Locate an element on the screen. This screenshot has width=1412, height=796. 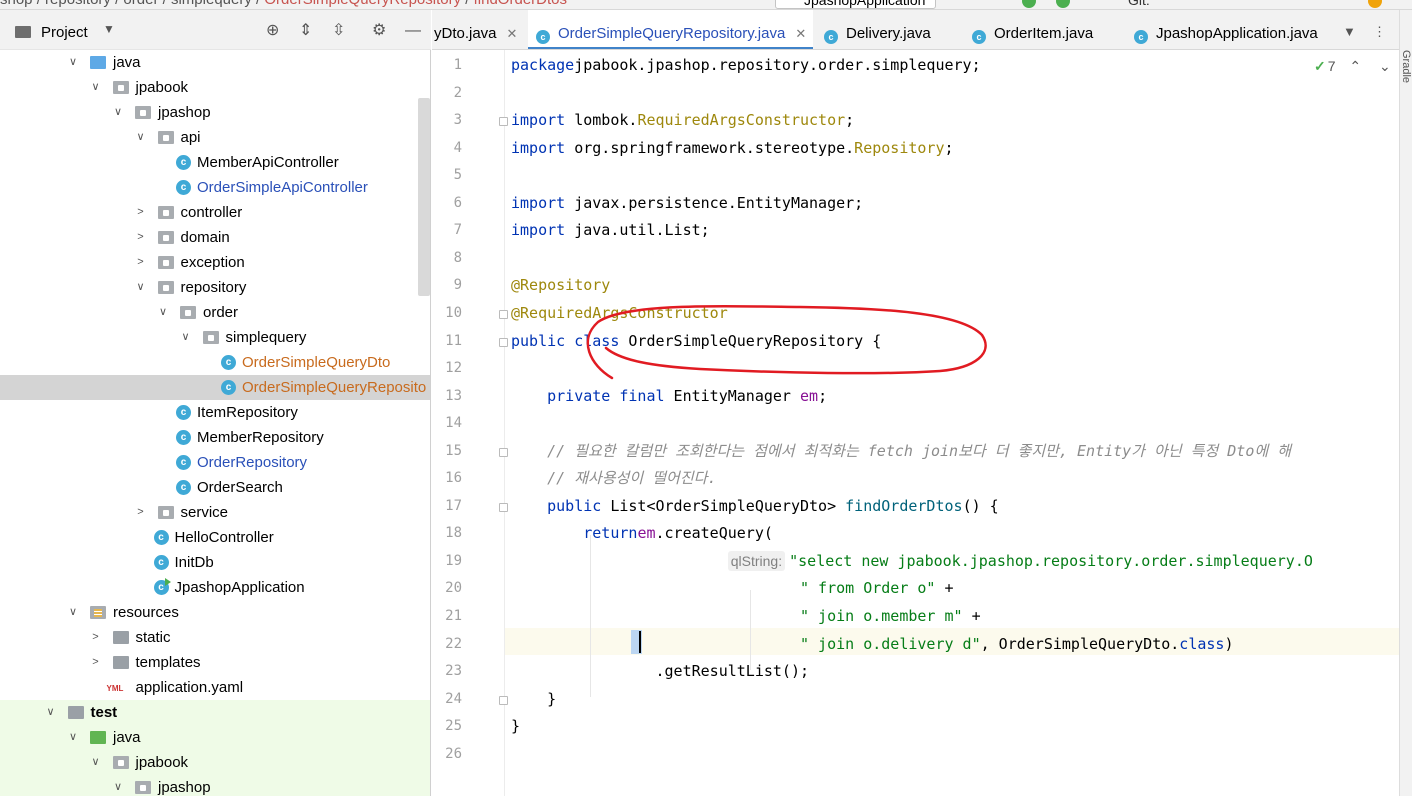
gear-icon: ⚙ is located at coordinates (379, 31).